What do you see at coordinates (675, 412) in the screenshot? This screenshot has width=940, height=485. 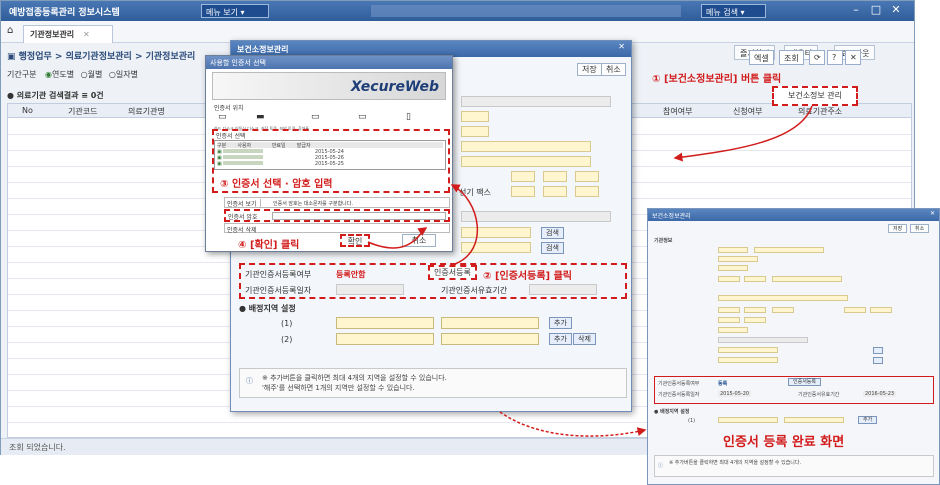 I see `s2-region-text: 배정지역 설정` at bounding box center [675, 412].